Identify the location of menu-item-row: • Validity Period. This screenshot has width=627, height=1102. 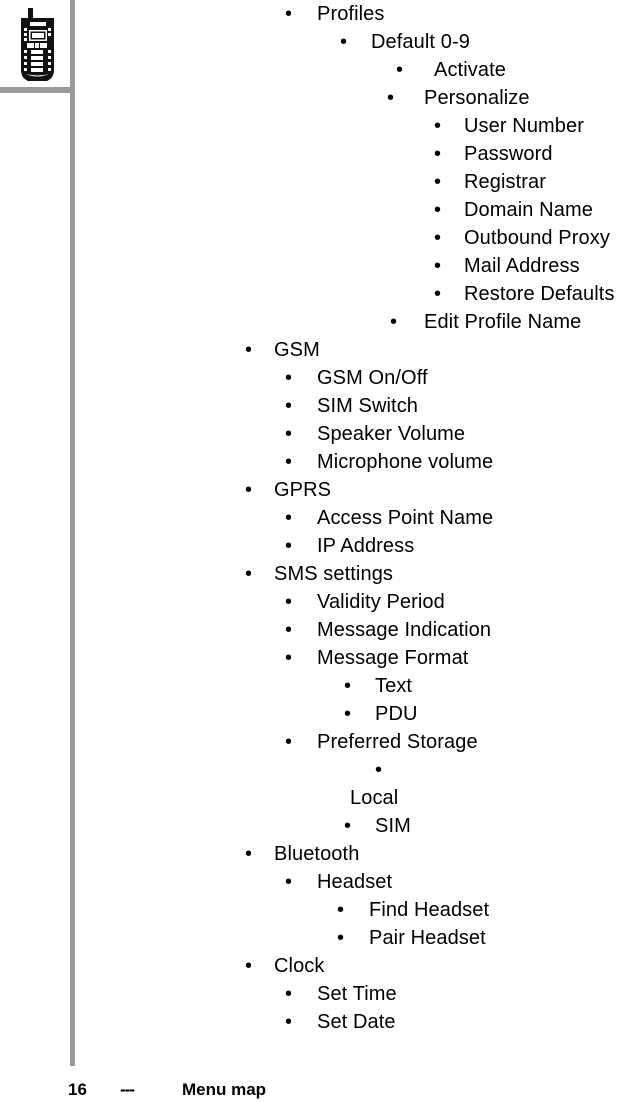
(313, 602).